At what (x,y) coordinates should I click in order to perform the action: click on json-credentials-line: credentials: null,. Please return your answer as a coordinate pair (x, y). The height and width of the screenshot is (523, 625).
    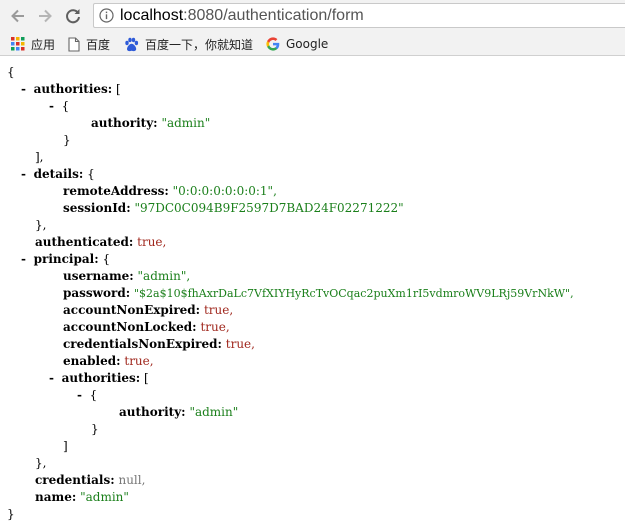
    Looking at the image, I should click on (90, 480).